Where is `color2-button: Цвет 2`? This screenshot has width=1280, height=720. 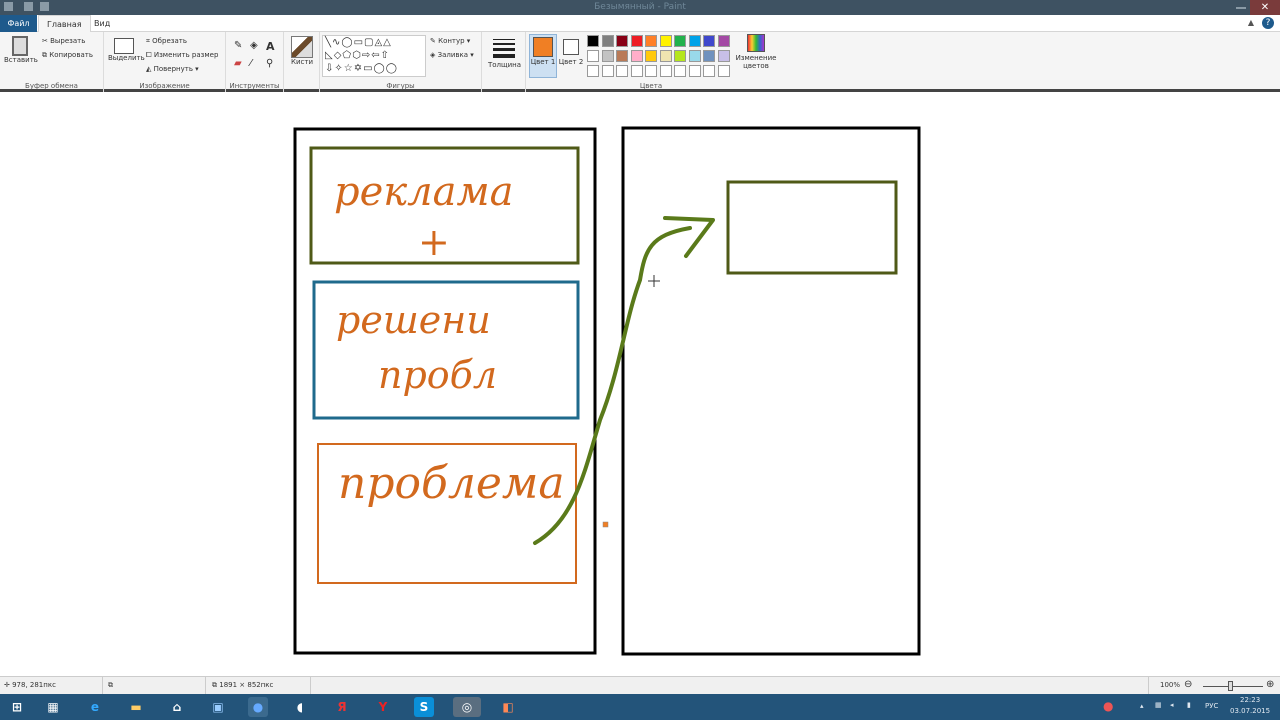 color2-button: Цвет 2 is located at coordinates (571, 50).